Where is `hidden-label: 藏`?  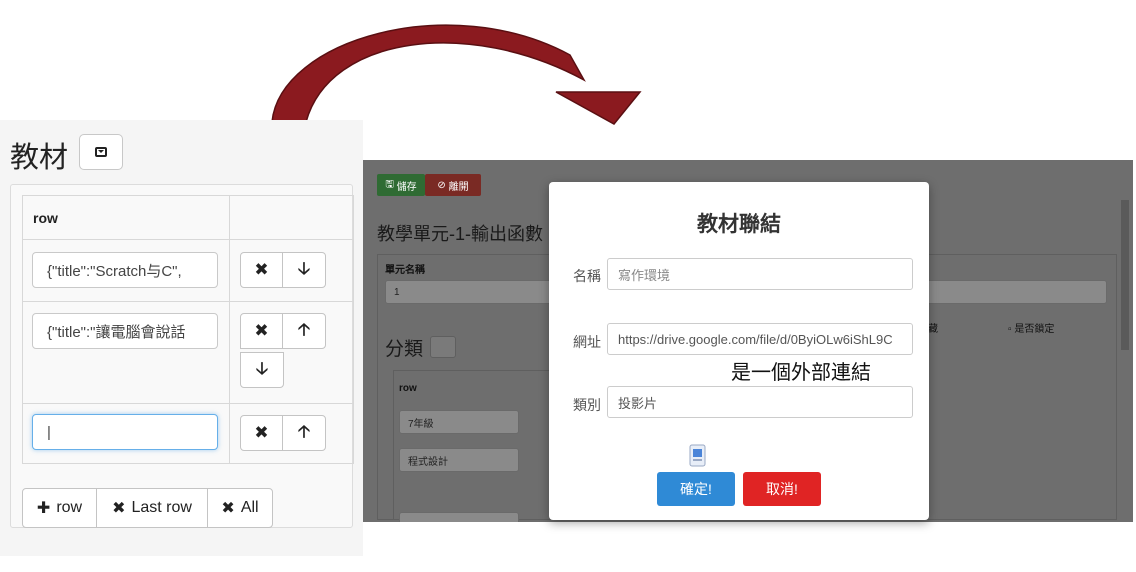 hidden-label: 藏 is located at coordinates (933, 329).